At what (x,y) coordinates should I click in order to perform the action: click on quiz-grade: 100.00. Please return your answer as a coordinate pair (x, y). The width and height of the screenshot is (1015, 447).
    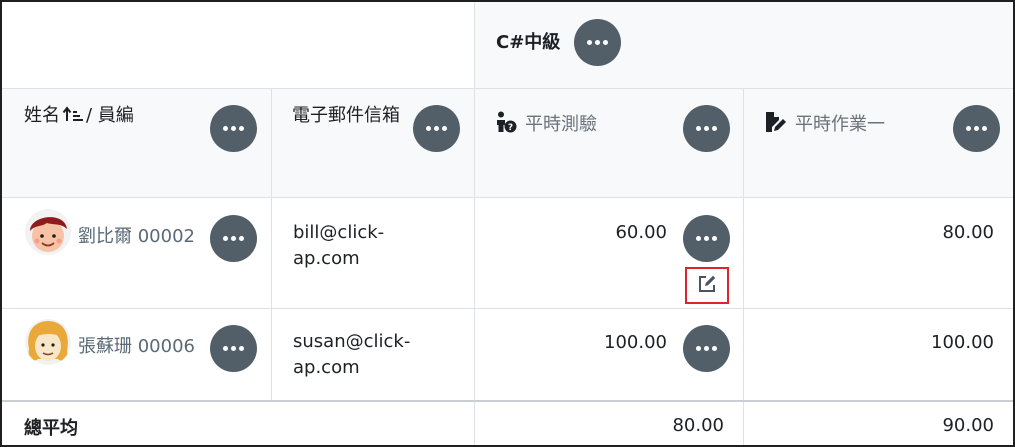
    Looking at the image, I should click on (635, 342).